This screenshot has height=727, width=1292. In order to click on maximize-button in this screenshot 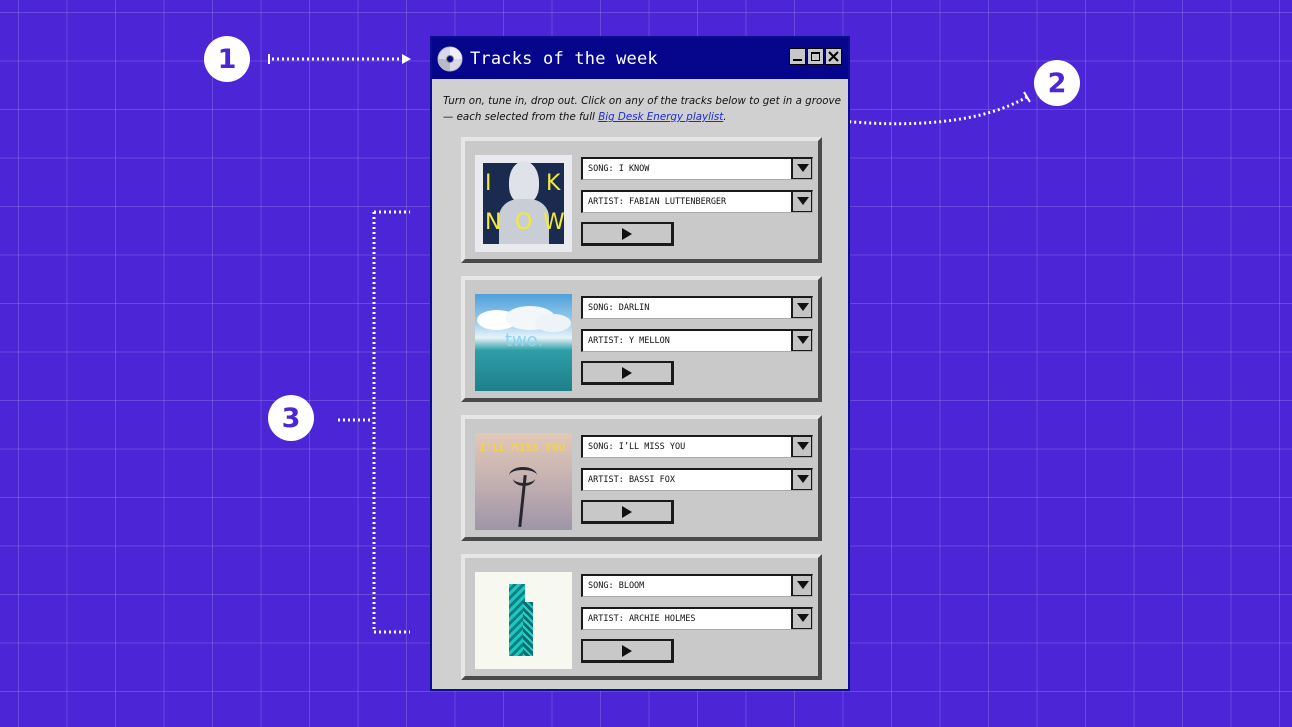, I will do `click(815, 56)`.